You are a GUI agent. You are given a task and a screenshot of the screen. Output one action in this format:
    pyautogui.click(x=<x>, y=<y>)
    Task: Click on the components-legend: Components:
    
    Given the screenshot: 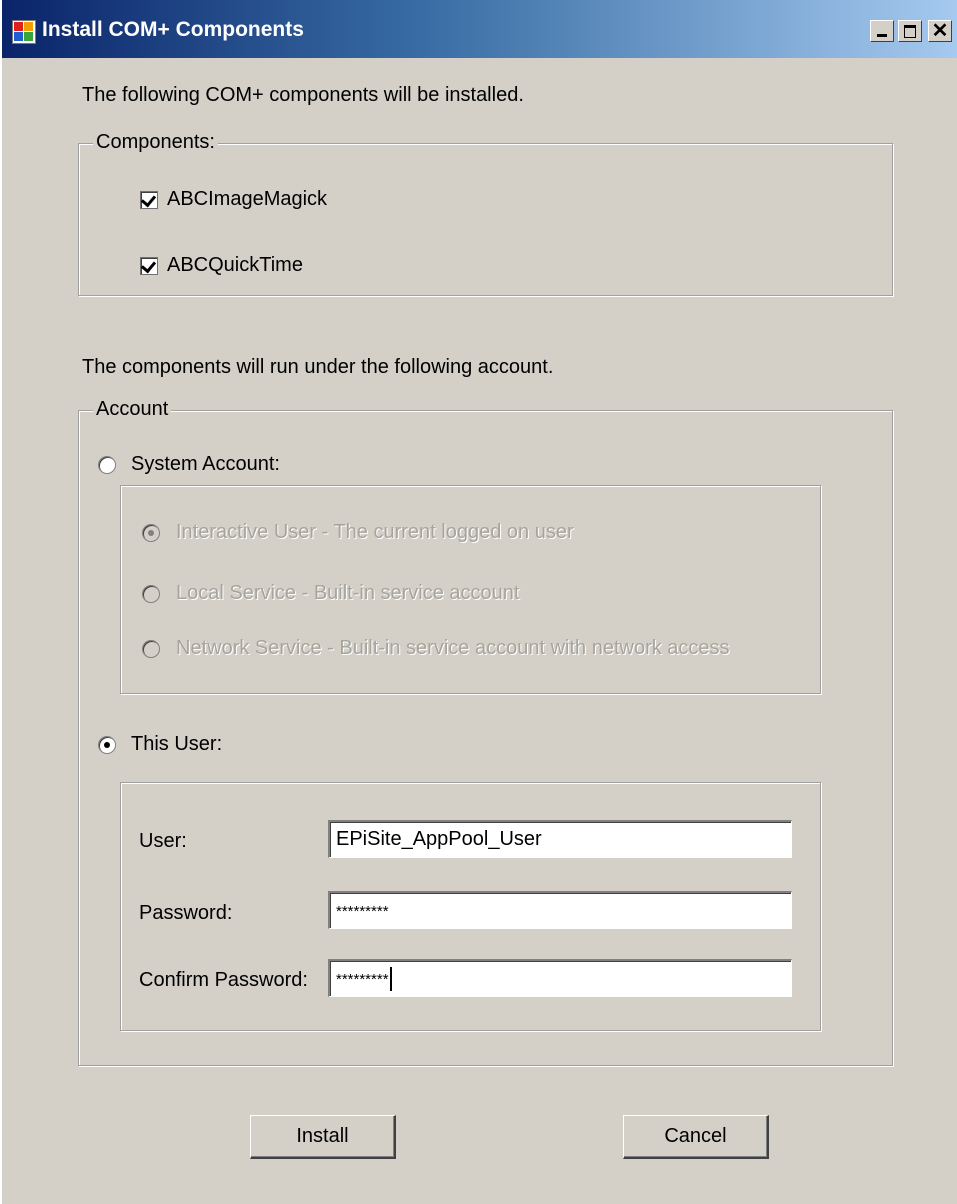 What is the action you would take?
    pyautogui.click(x=155, y=142)
    